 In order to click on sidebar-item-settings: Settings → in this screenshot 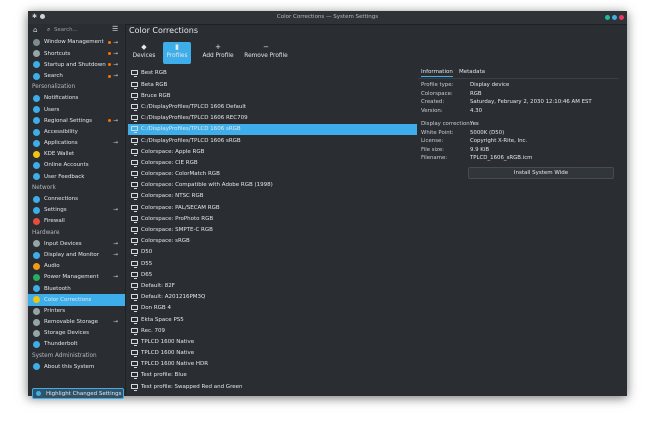, I will do `click(76, 210)`.